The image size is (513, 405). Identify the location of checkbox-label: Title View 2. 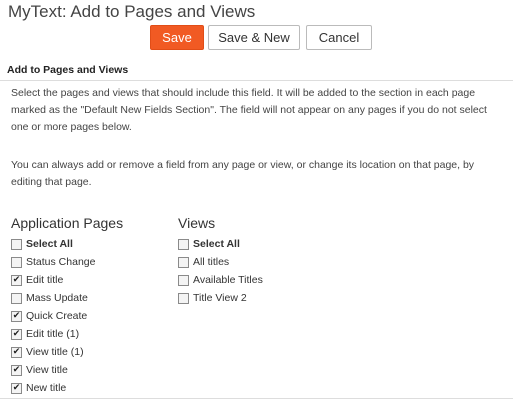
(220, 298).